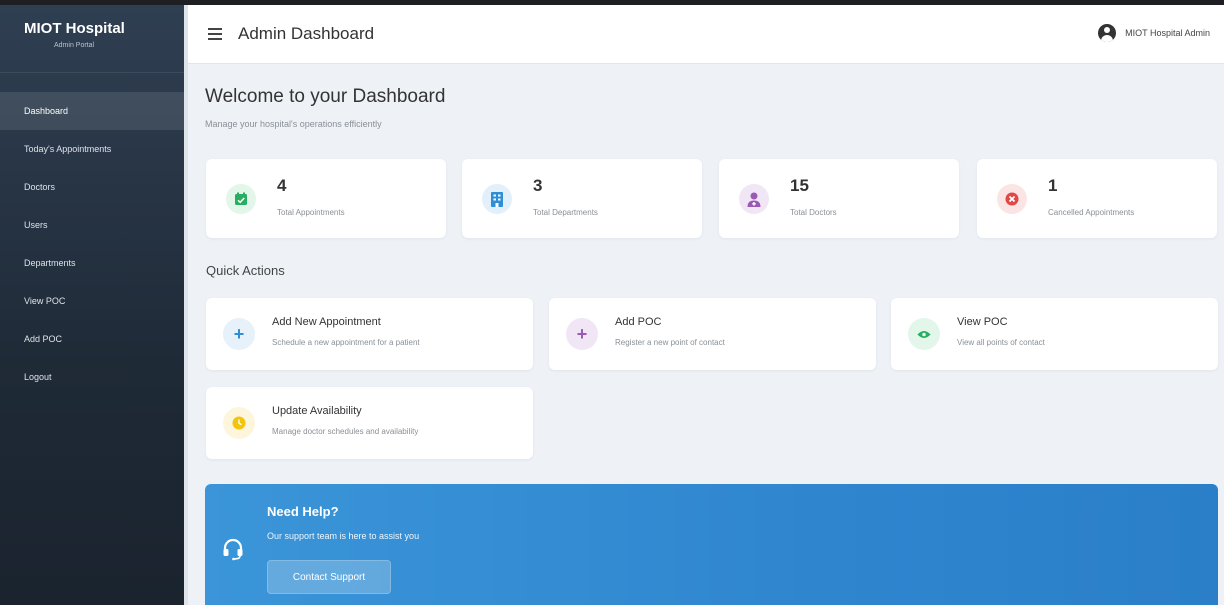 This screenshot has width=1224, height=605. What do you see at coordinates (92, 377) in the screenshot?
I see `sidebar-item-logout: Logout` at bounding box center [92, 377].